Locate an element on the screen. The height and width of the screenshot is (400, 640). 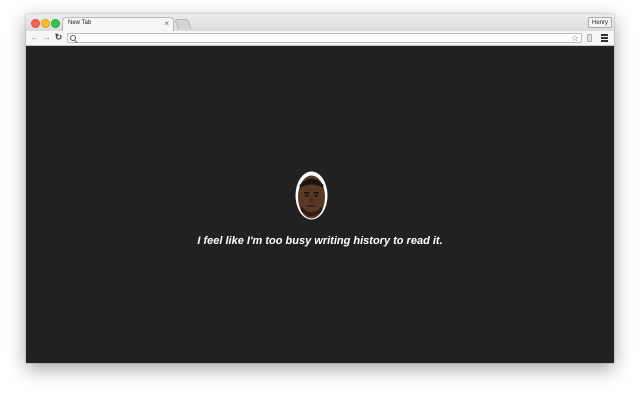
menu-icon is located at coordinates (604, 38).